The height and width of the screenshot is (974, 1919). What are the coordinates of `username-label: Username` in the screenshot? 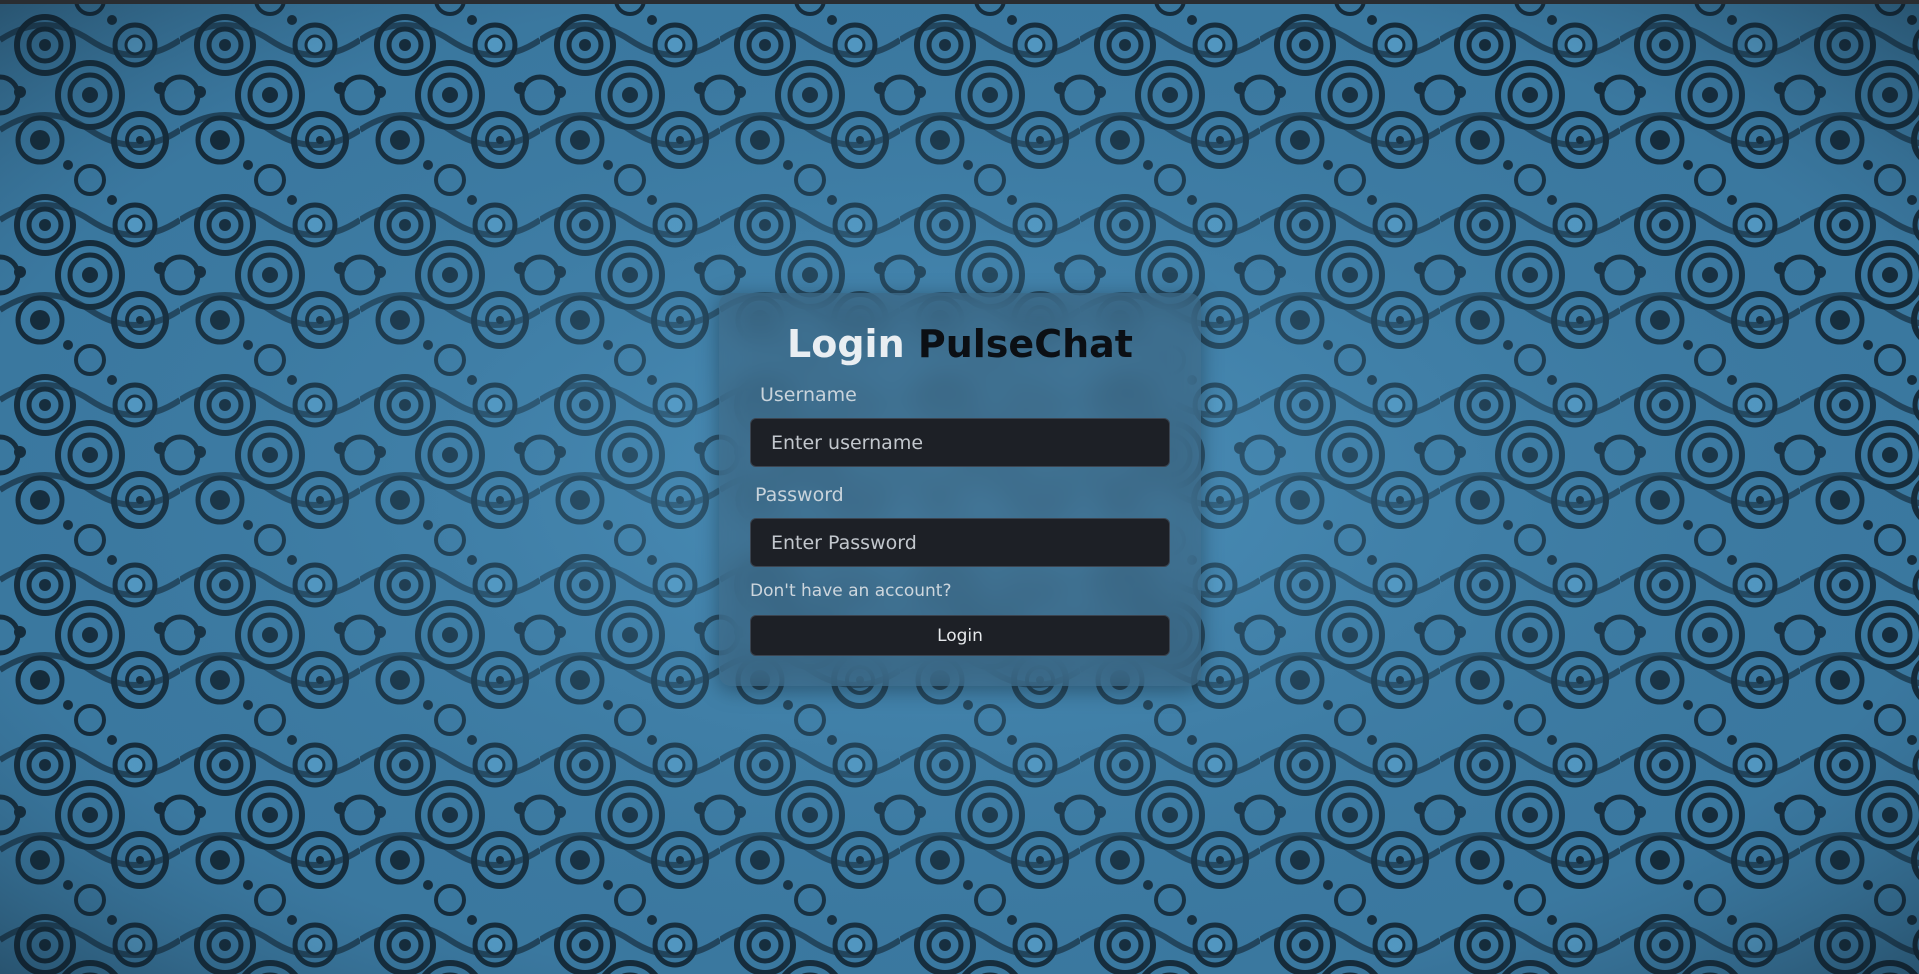 It's located at (808, 395).